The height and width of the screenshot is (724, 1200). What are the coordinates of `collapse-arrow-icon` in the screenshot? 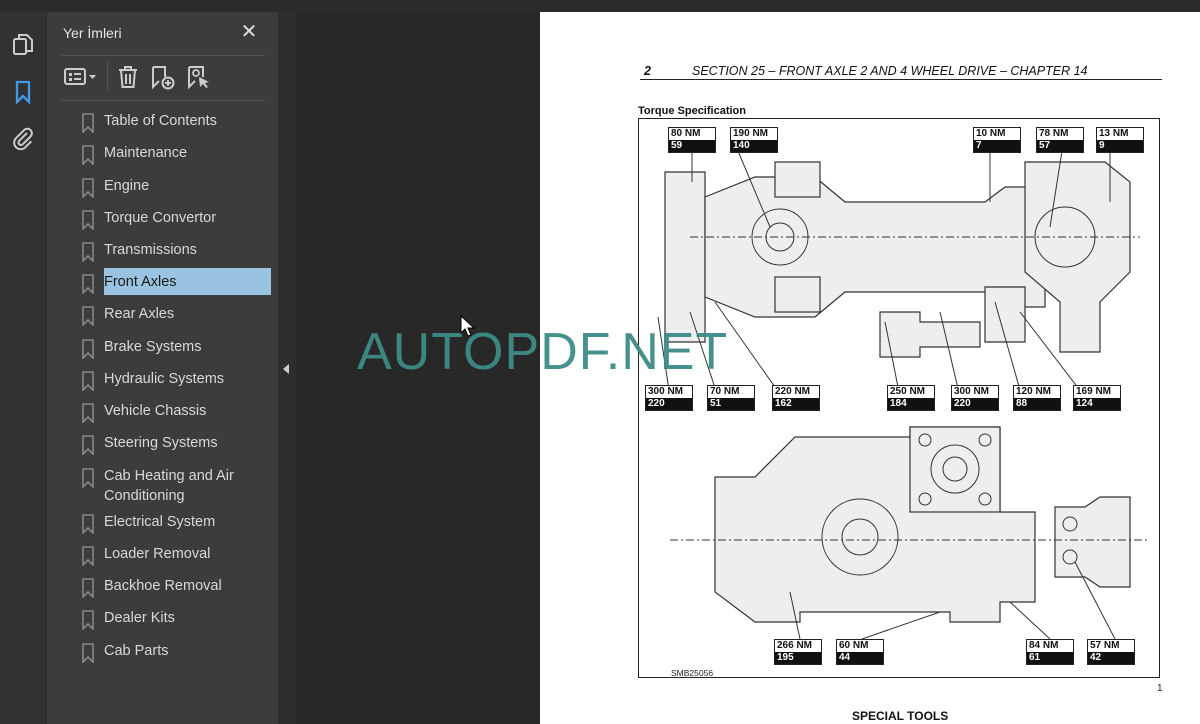 It's located at (286, 369).